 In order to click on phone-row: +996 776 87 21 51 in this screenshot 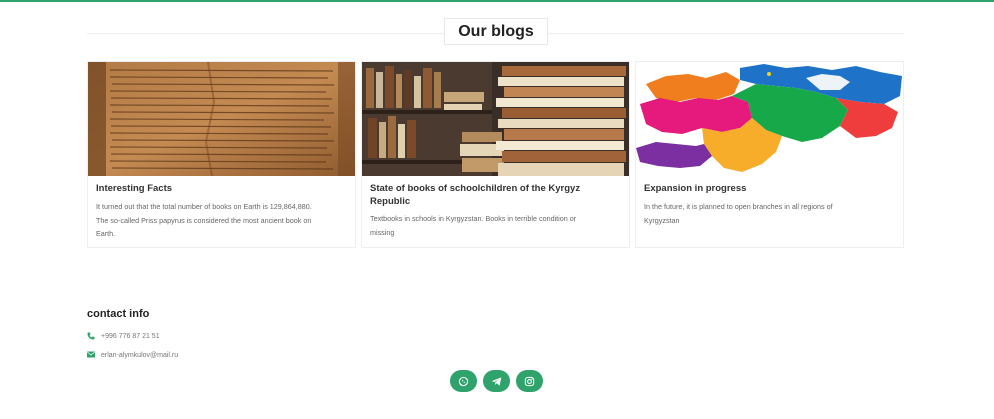, I will do `click(123, 336)`.